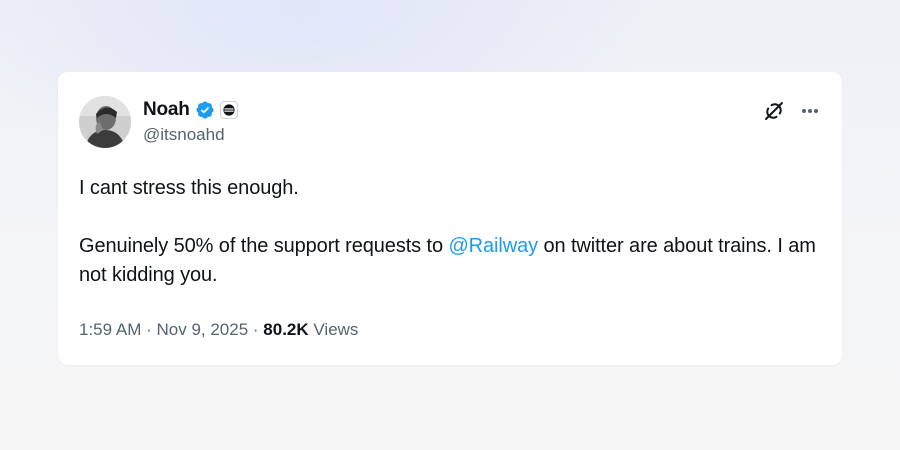 The width and height of the screenshot is (900, 450). I want to click on verified-badge-icon, so click(205, 110).